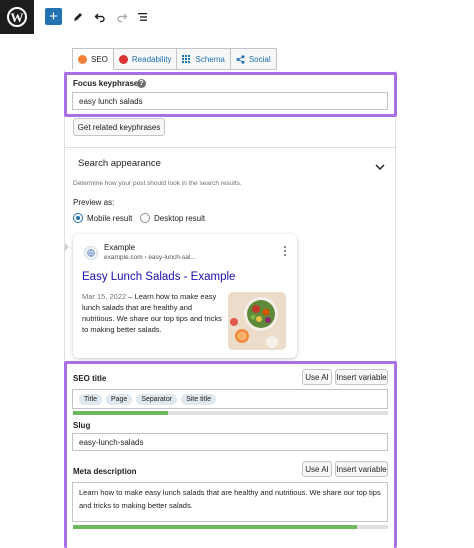 This screenshot has width=474, height=548. Describe the element at coordinates (94, 202) in the screenshot. I see `preview-as-label: Preview as:` at that location.